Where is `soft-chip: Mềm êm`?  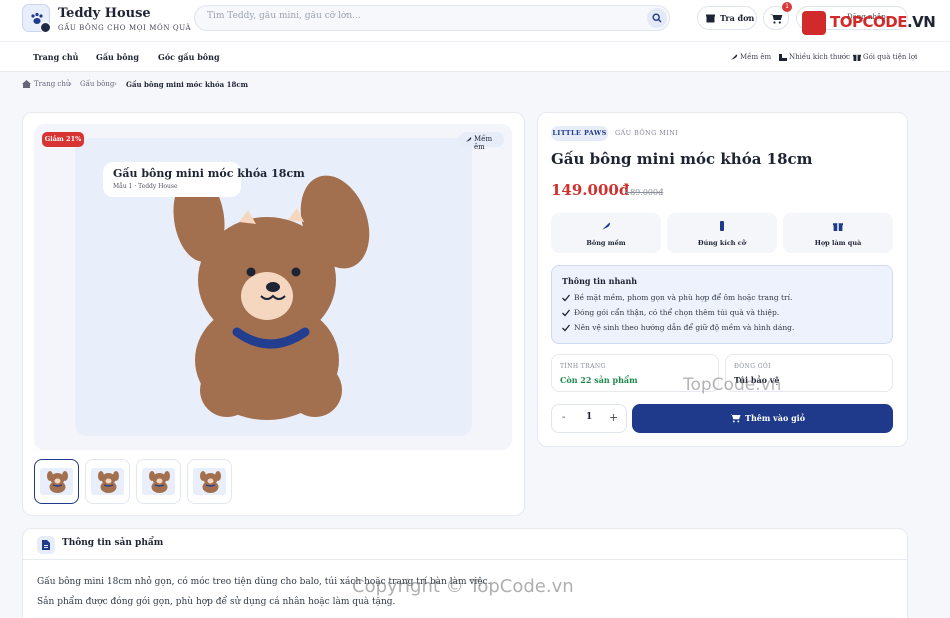 soft-chip: Mềm êm is located at coordinates (481, 141).